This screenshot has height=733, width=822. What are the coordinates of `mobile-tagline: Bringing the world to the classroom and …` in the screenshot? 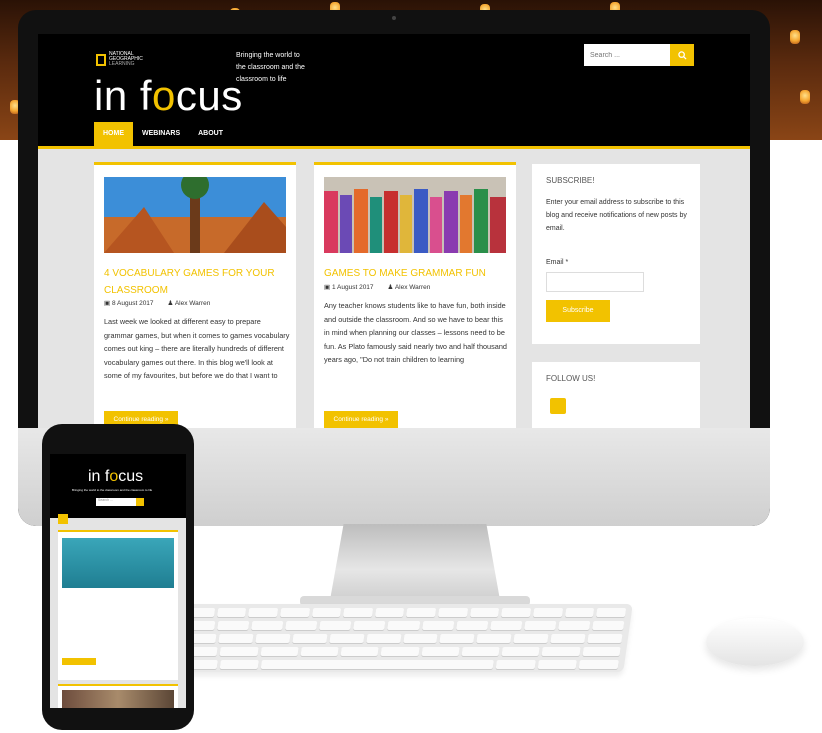 It's located at (112, 490).